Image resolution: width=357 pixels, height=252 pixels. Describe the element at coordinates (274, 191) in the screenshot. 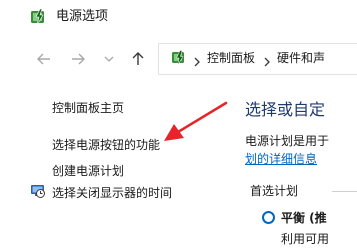

I see `preferred-plans-label: 首选计划` at that location.